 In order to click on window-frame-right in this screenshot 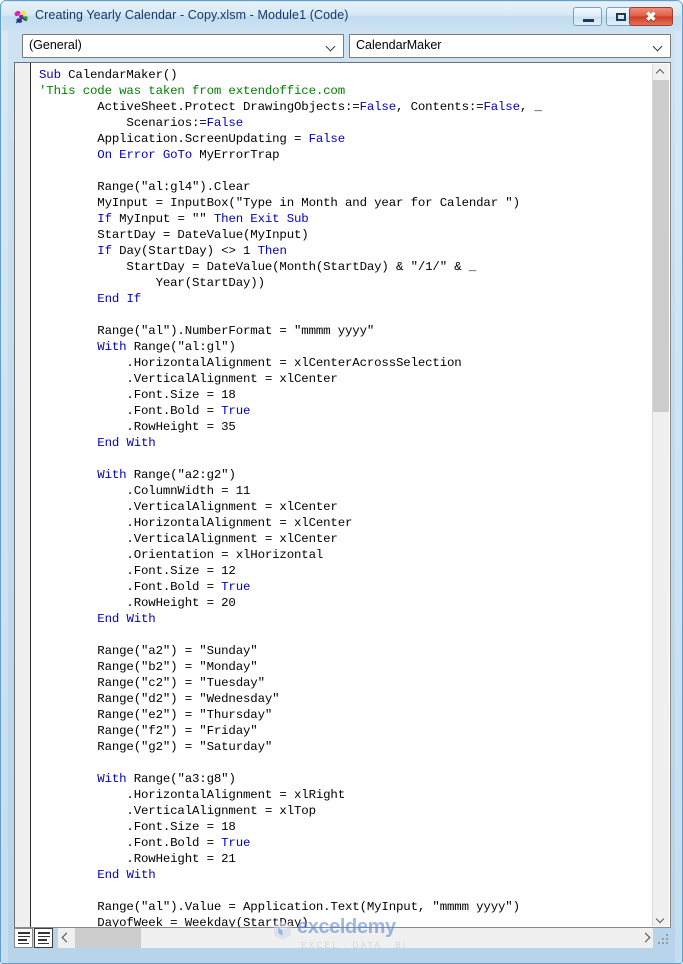, I will do `click(678, 482)`.